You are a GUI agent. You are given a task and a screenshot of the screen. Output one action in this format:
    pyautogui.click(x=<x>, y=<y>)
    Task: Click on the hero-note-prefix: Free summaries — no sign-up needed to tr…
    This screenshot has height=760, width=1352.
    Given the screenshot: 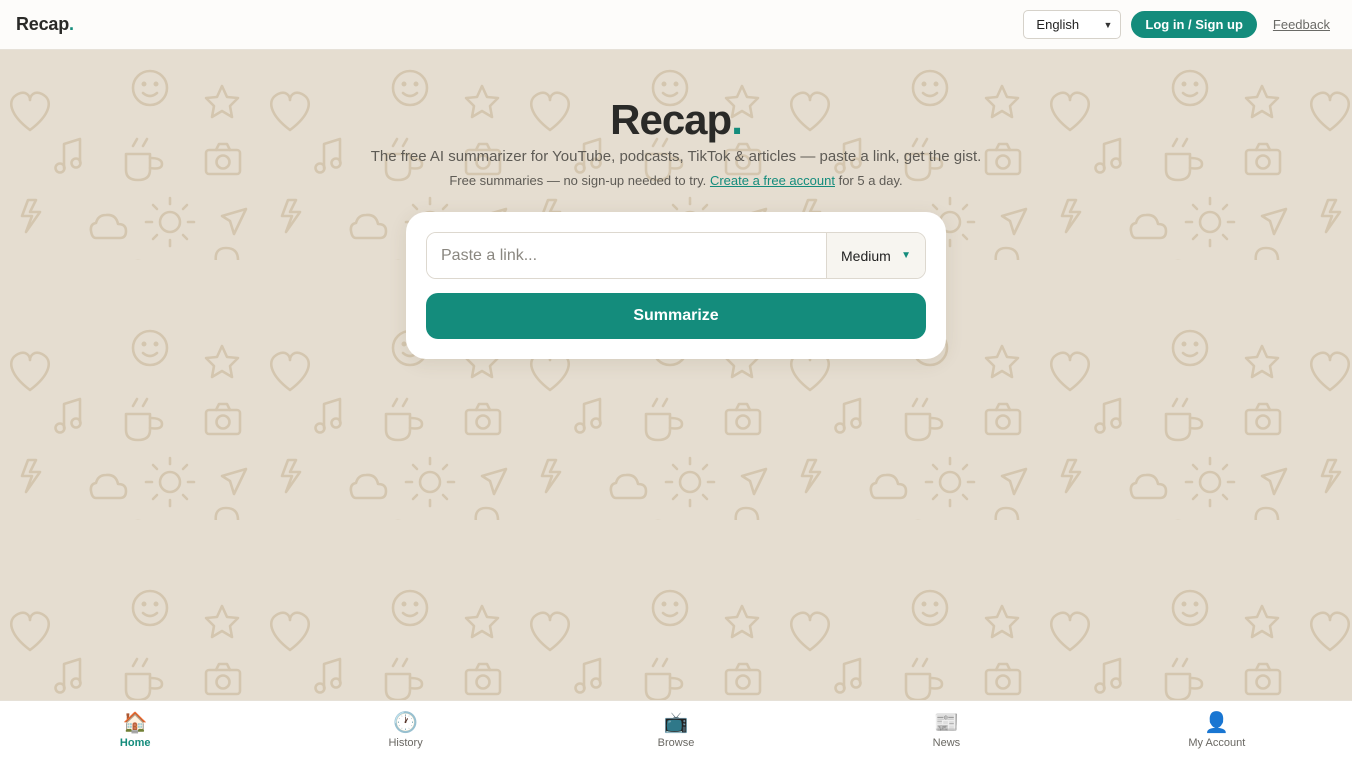 What is the action you would take?
    pyautogui.click(x=578, y=180)
    